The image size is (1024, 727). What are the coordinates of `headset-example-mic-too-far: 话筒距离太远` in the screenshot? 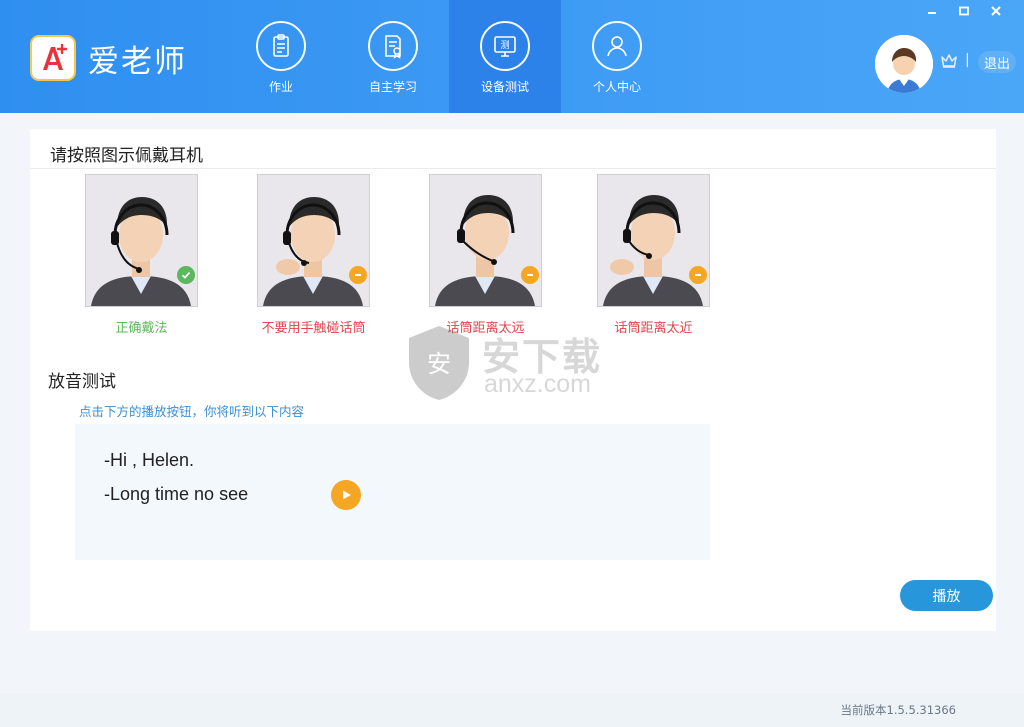 It's located at (485, 255).